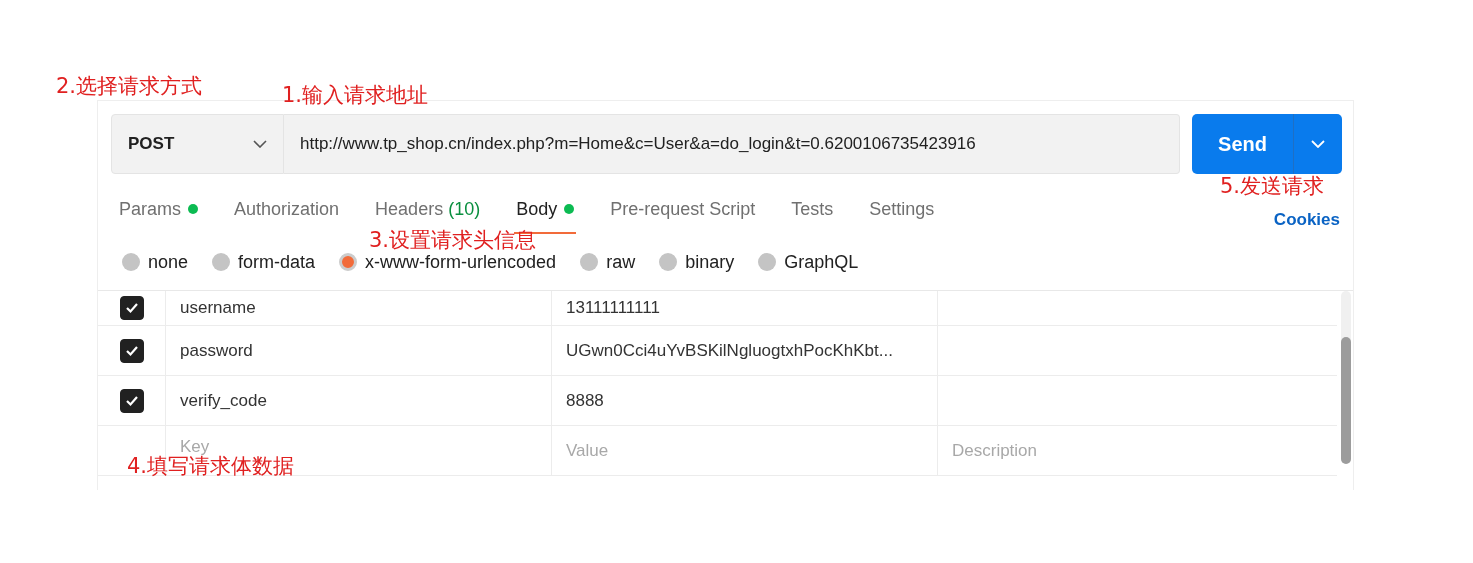 The width and height of the screenshot is (1473, 563). I want to click on annotation-label: 1.输入请求地址, so click(355, 95).